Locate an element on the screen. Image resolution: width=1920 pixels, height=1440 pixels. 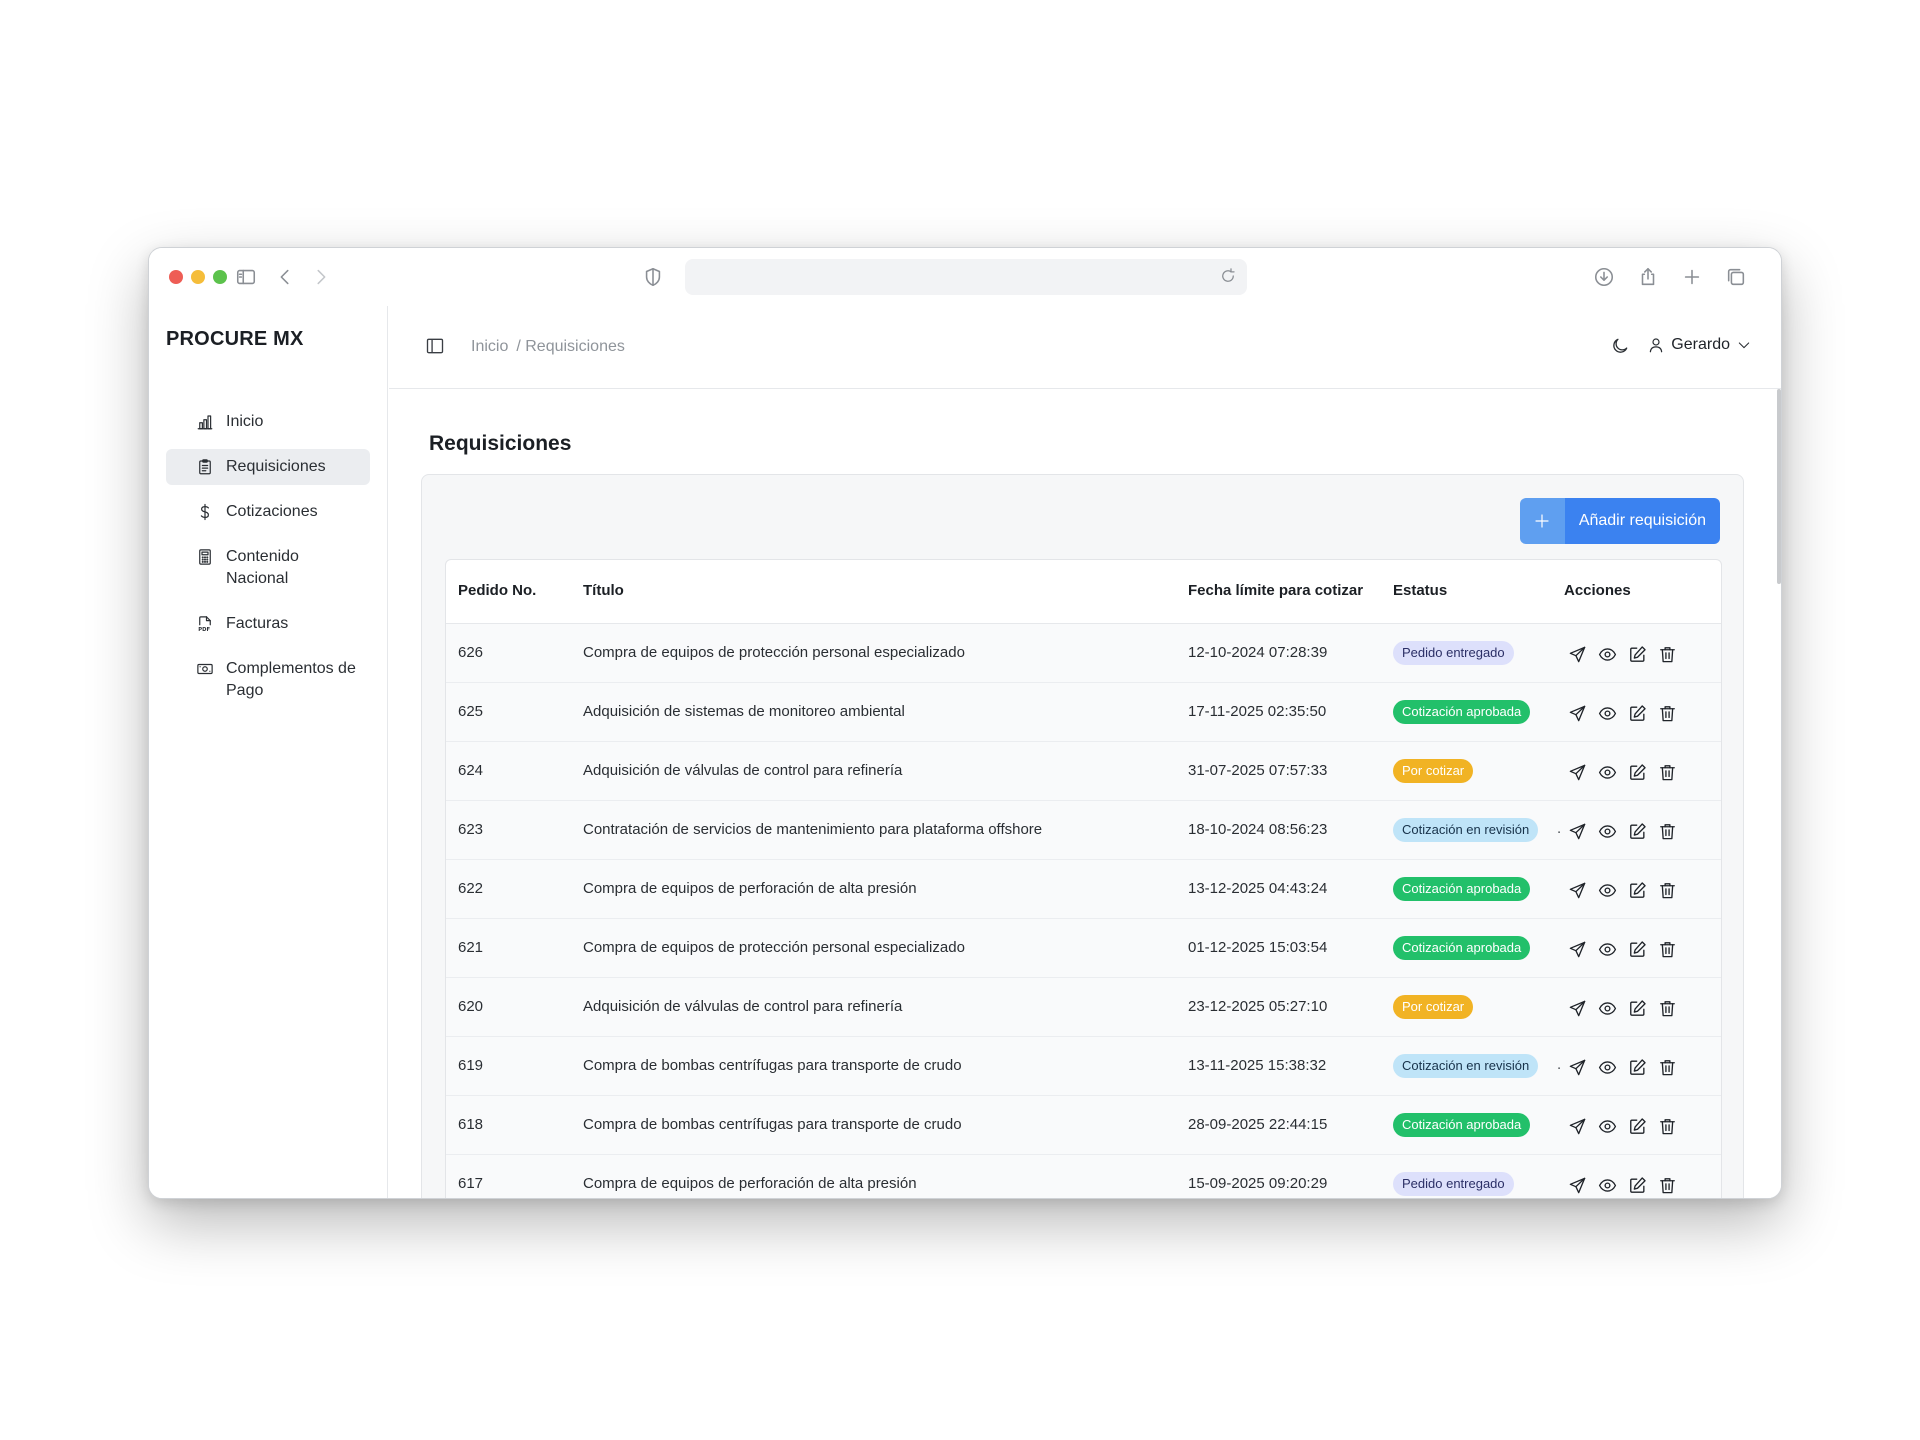
sidebar-item-inicio: Inicio is located at coordinates (268, 422).